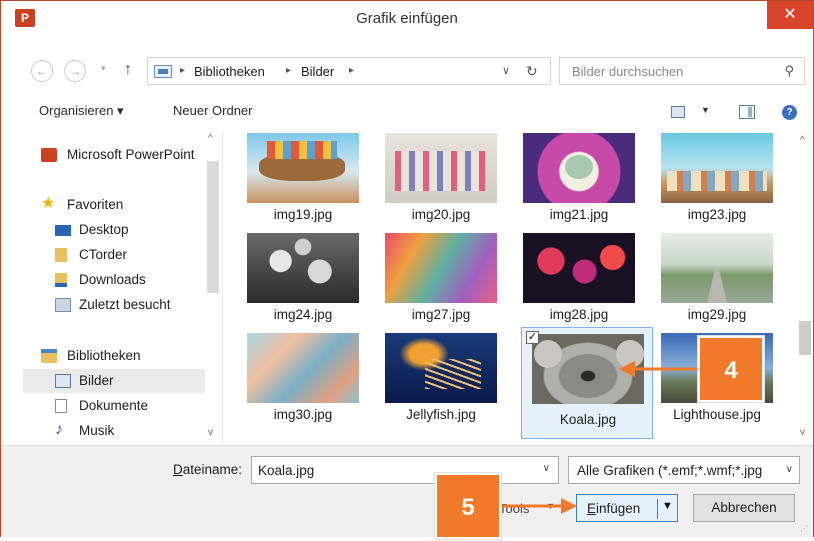 This screenshot has width=814, height=541. Describe the element at coordinates (670, 470) in the screenshot. I see `filter-value: Alle Grafiken (*.emf;*.wmf;*.jpg` at that location.